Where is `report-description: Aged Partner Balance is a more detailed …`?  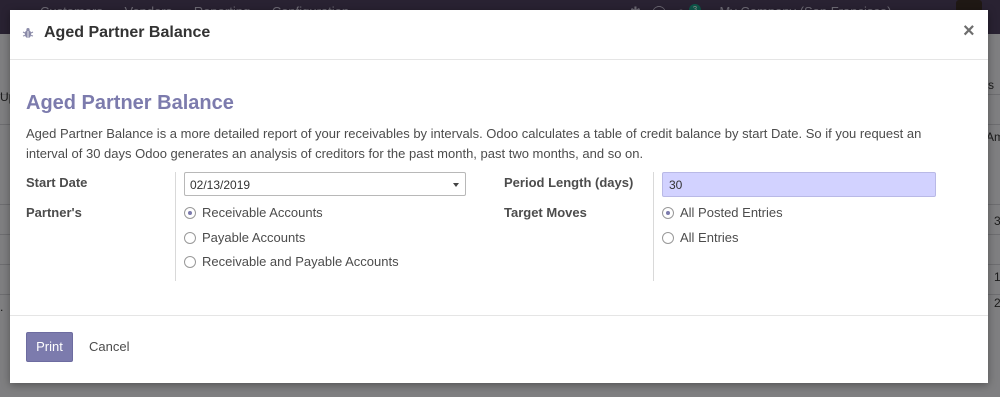
report-description: Aged Partner Balance is a more detailed … is located at coordinates (474, 143).